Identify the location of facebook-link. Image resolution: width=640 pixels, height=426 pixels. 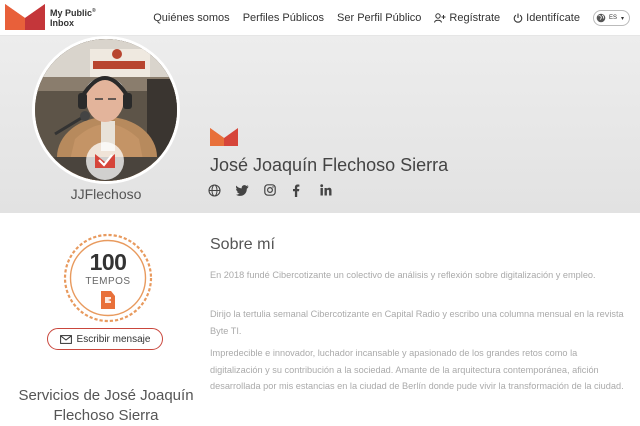
(306, 190).